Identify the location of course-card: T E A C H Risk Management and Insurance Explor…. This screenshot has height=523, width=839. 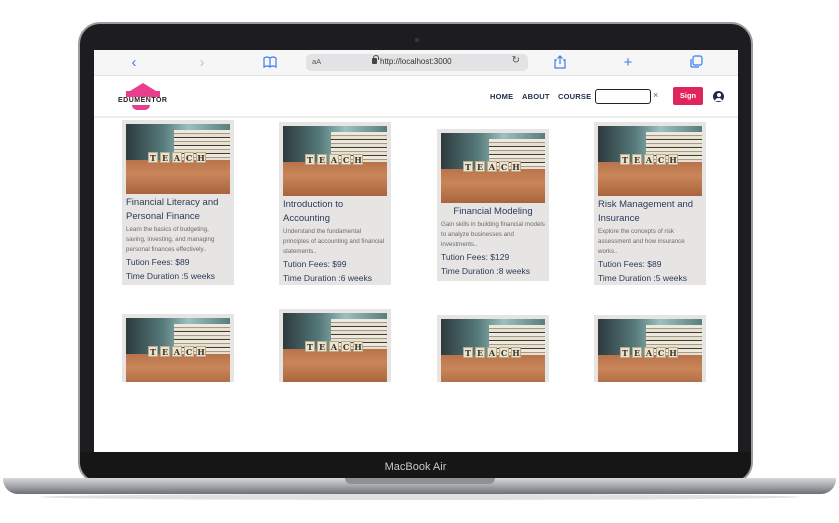
(650, 203).